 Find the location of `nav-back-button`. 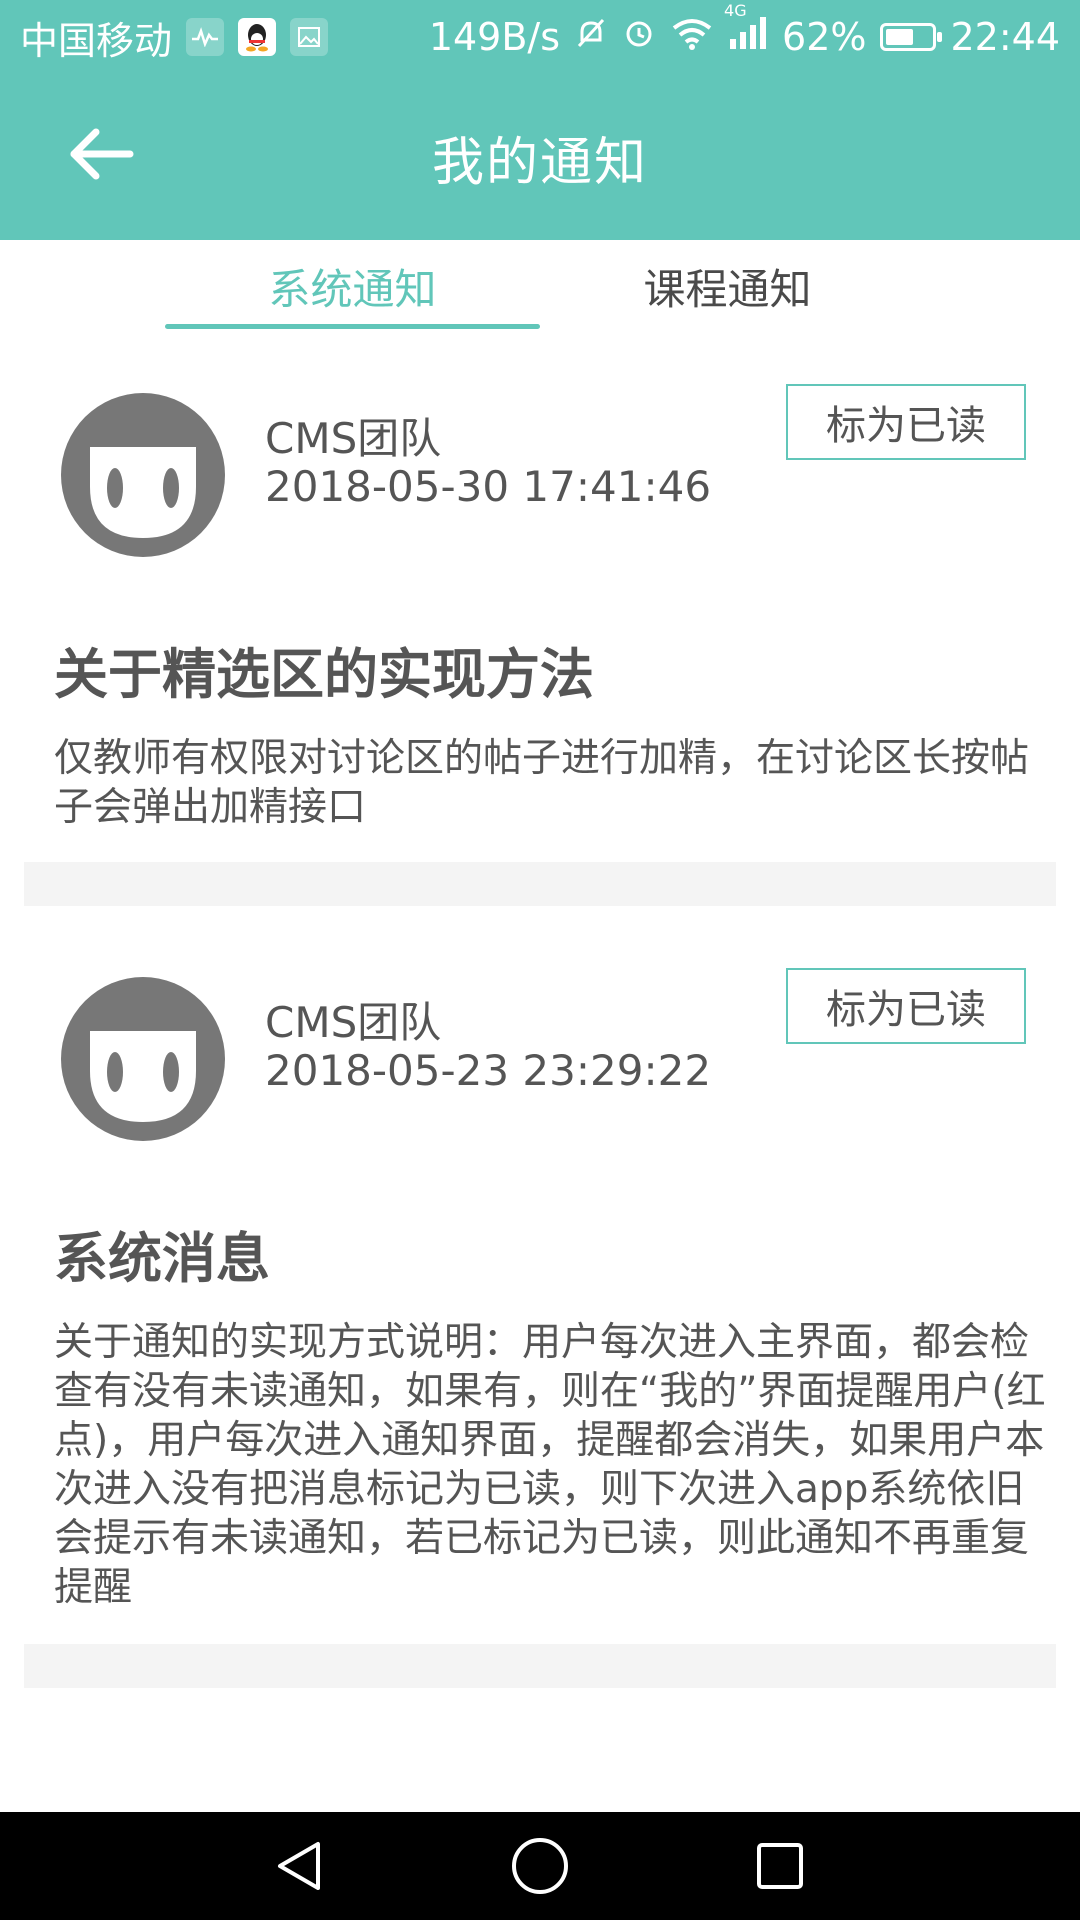

nav-back-button is located at coordinates (300, 1866).